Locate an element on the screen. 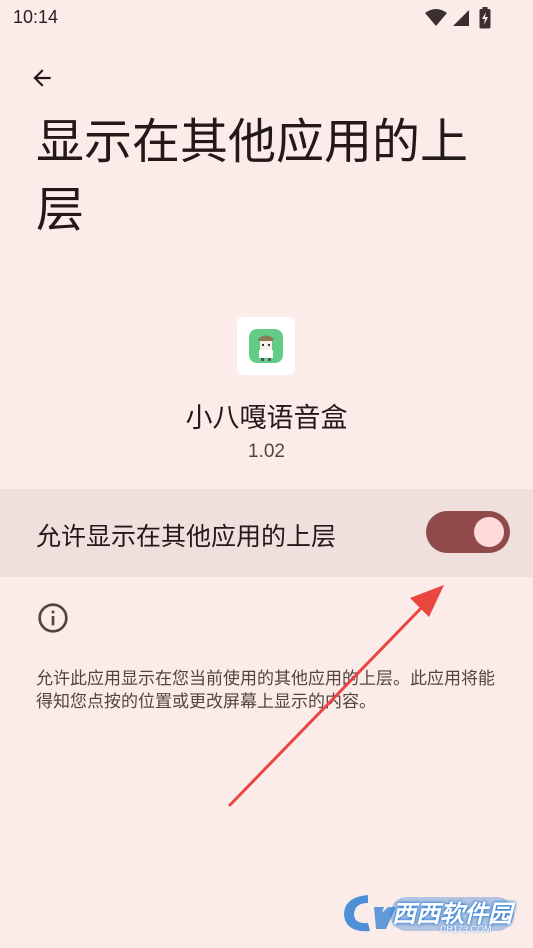  arrow-back-icon is located at coordinates (42, 78).